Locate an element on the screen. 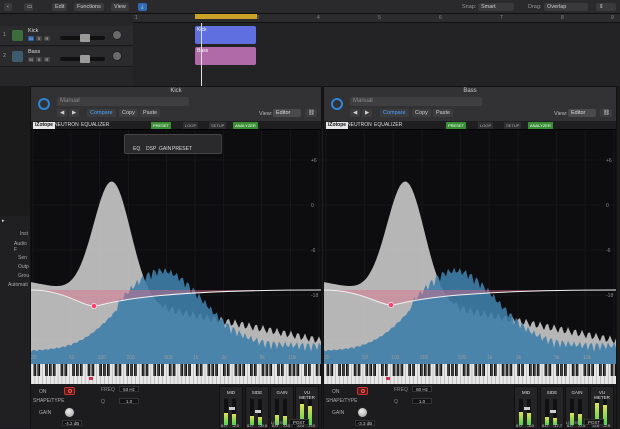 This screenshot has height=429, width=620. drag-select: Overlap is located at coordinates (566, 7).